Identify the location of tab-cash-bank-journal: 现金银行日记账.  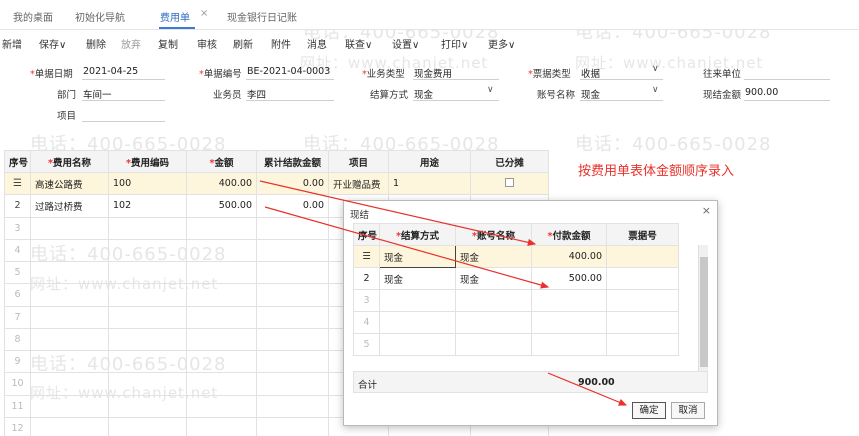
(262, 16).